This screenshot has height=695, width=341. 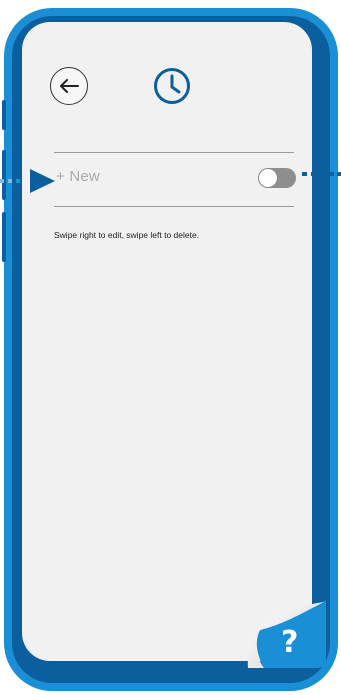 I want to click on back-button, so click(x=69, y=86).